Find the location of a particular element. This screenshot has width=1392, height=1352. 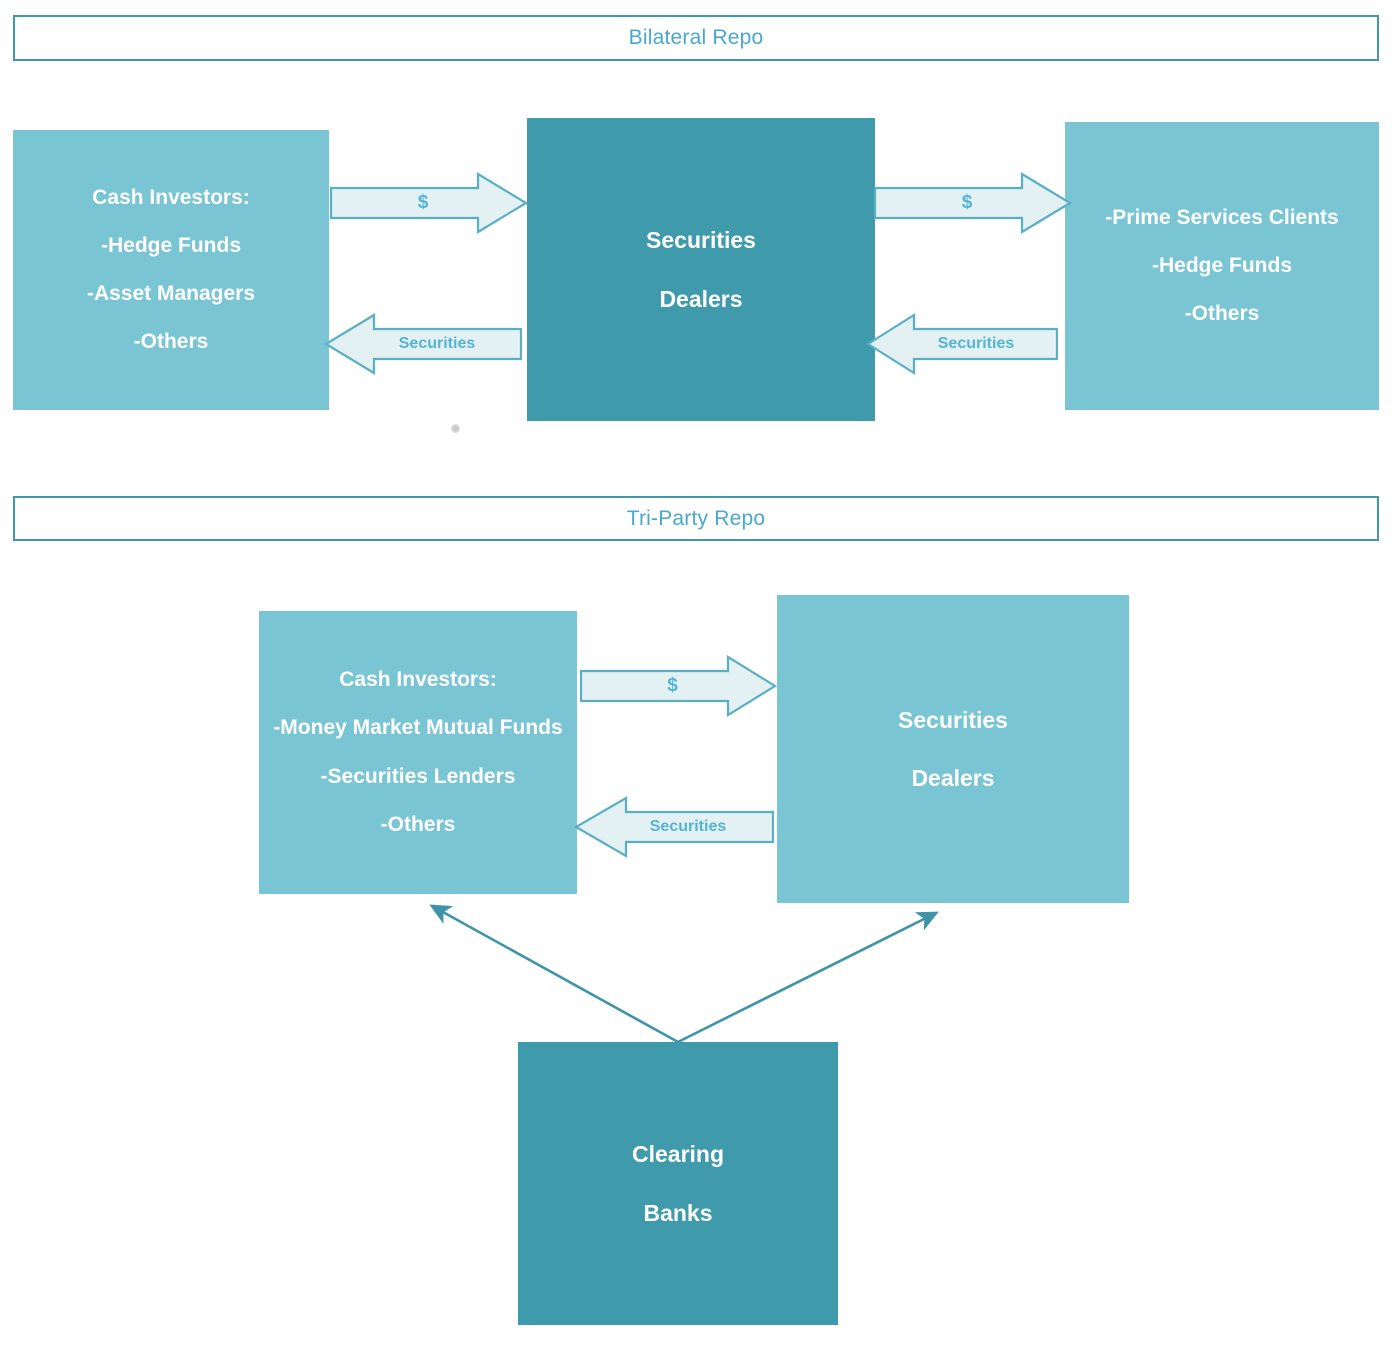

section-title-tri-party-repo: Tri-Party Repo is located at coordinates (696, 518).